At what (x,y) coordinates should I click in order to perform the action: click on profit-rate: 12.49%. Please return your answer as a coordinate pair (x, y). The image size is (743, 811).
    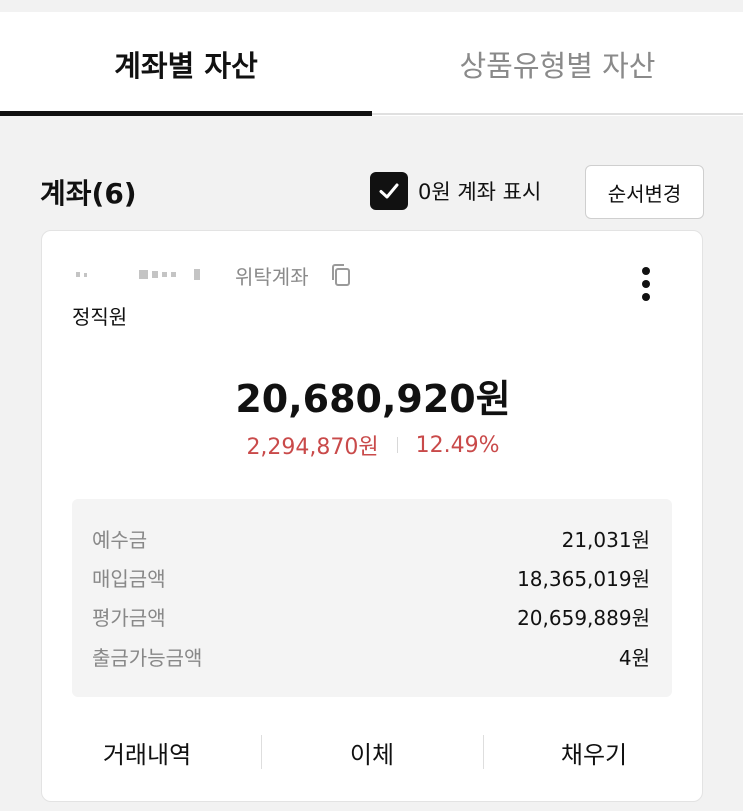
    Looking at the image, I should click on (457, 445).